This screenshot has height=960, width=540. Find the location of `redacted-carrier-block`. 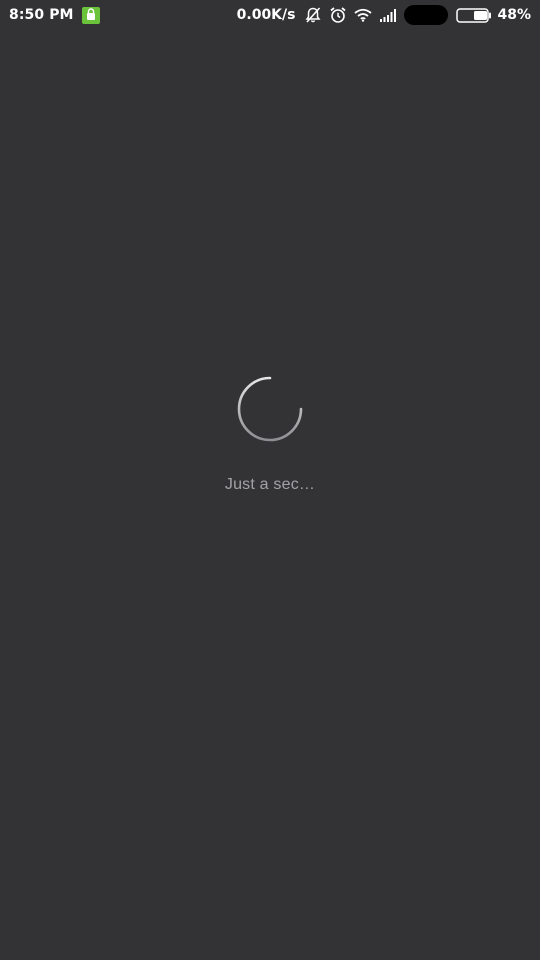

redacted-carrier-block is located at coordinates (426, 15).